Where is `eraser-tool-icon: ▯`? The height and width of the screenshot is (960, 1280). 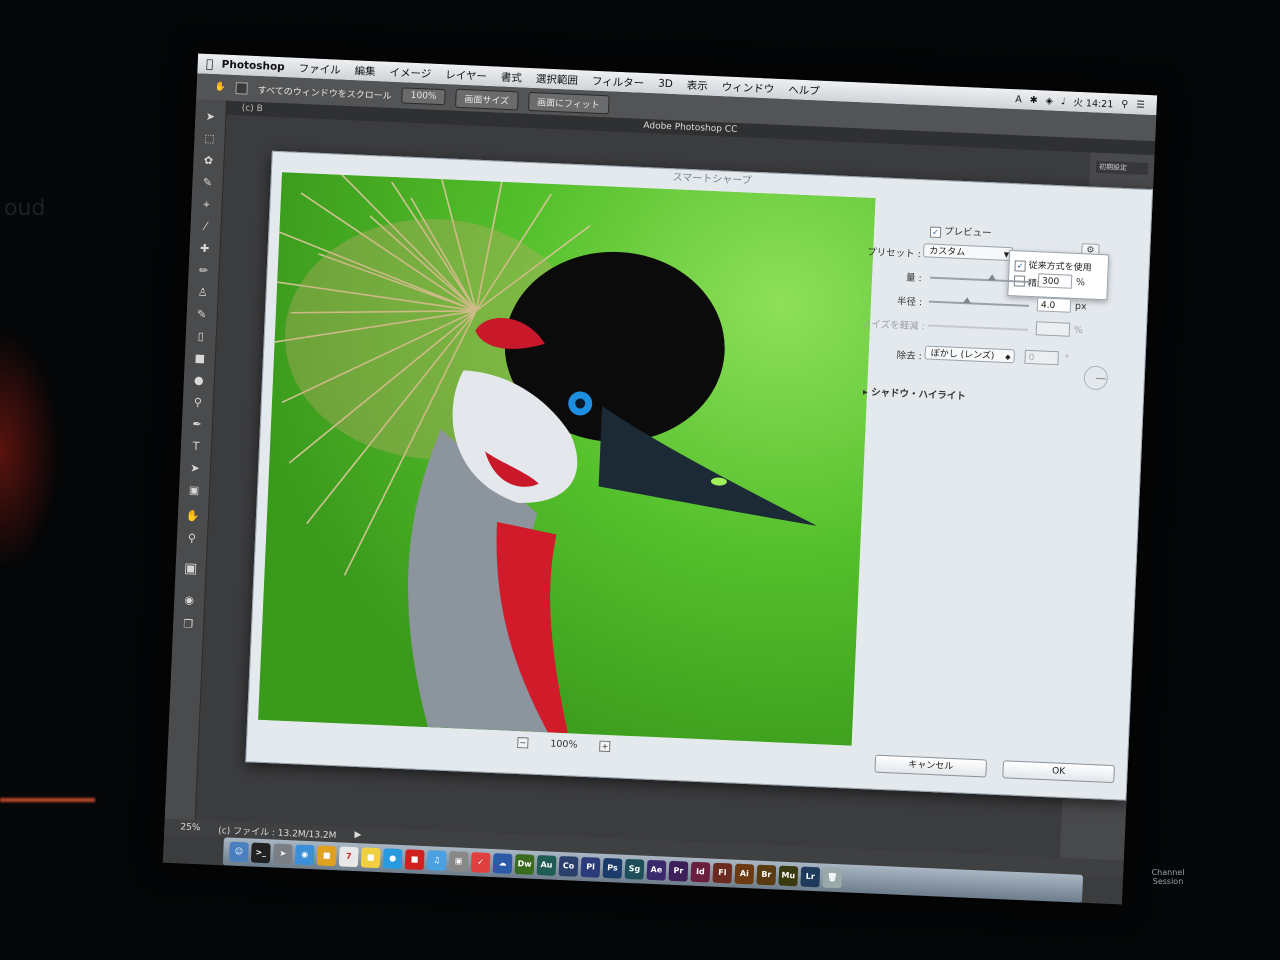 eraser-tool-icon: ▯ is located at coordinates (200, 336).